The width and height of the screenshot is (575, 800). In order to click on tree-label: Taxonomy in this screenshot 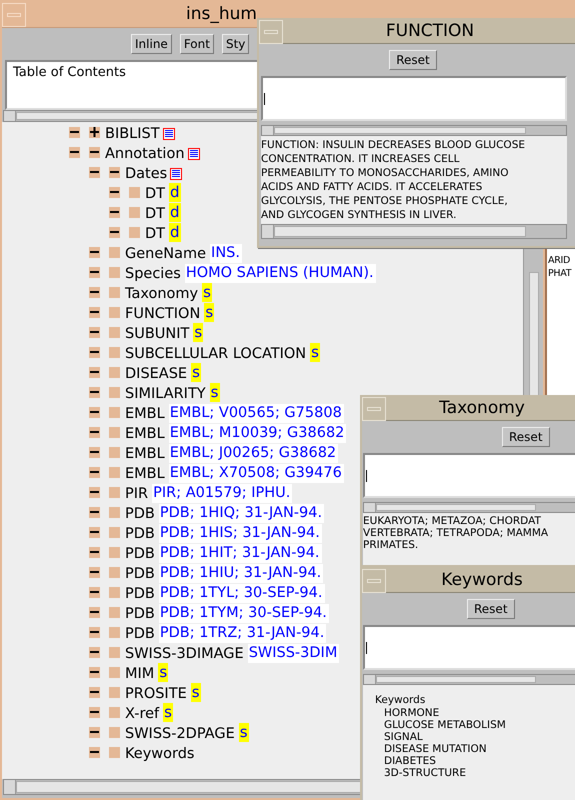, I will do `click(161, 294)`.